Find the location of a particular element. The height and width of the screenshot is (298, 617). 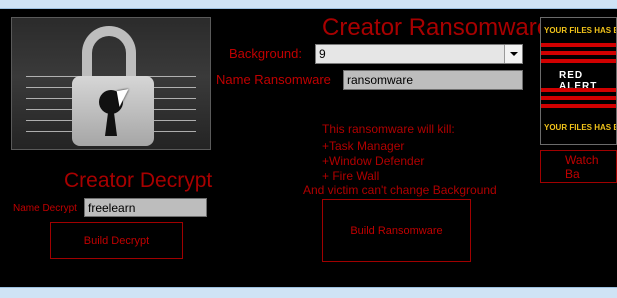

kill-item-window-defender: +Window Defender is located at coordinates (373, 161).